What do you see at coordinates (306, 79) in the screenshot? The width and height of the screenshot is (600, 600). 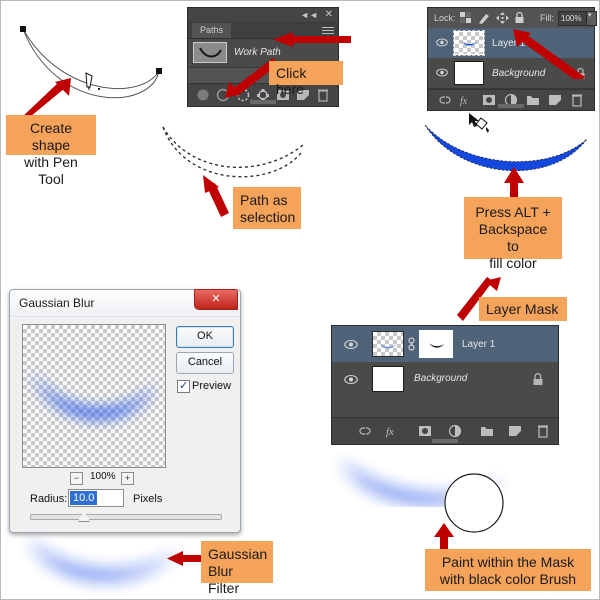 I see `callout-click-here: Click here` at bounding box center [306, 79].